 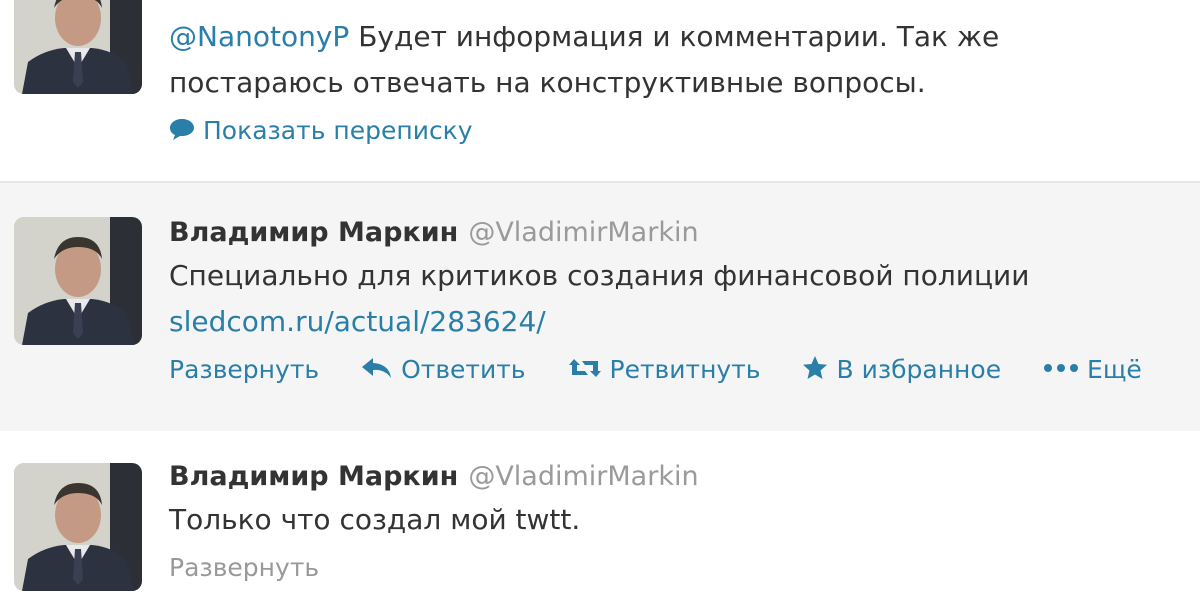 What do you see at coordinates (357, 321) in the screenshot?
I see `tweet-link: sledcom.ru/actual/283624/` at bounding box center [357, 321].